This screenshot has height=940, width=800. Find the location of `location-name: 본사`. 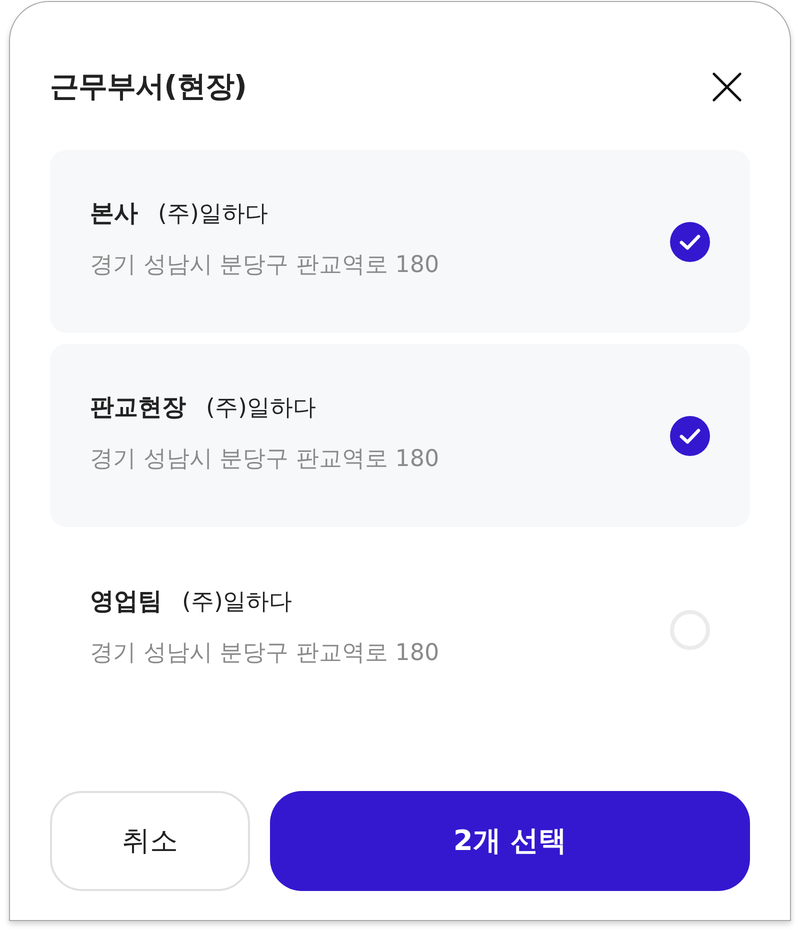

location-name: 본사 is located at coordinates (114, 213).